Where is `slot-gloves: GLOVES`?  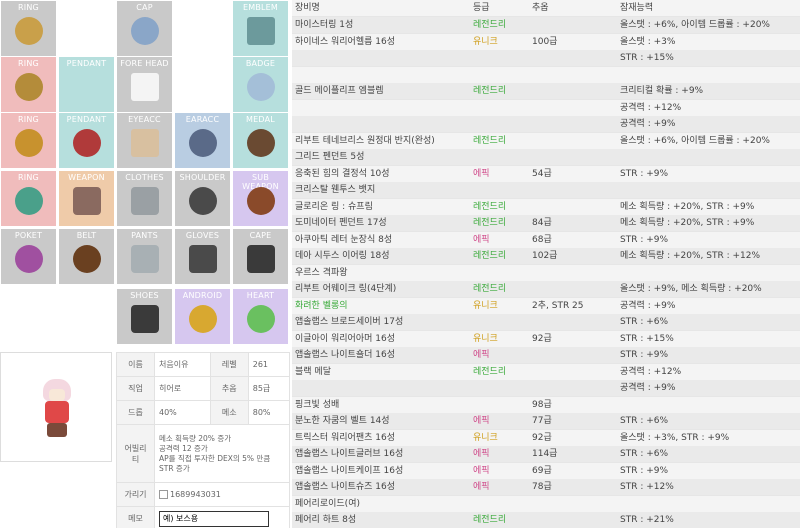 slot-gloves: GLOVES is located at coordinates (202, 256).